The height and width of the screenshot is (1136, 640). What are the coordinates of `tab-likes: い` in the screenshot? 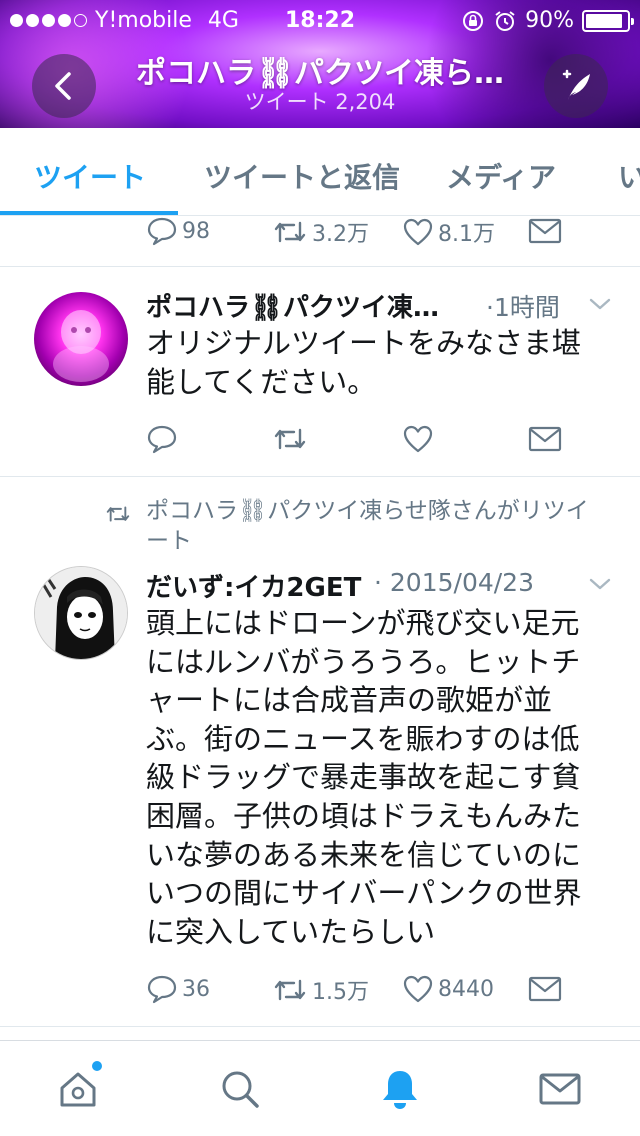 It's located at (629, 176).